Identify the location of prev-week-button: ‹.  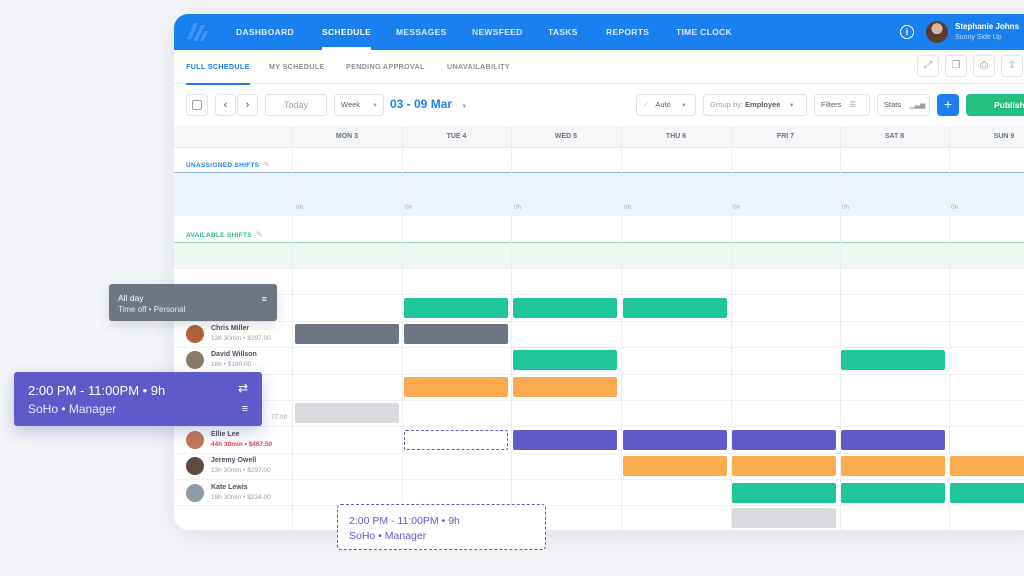
(225, 105).